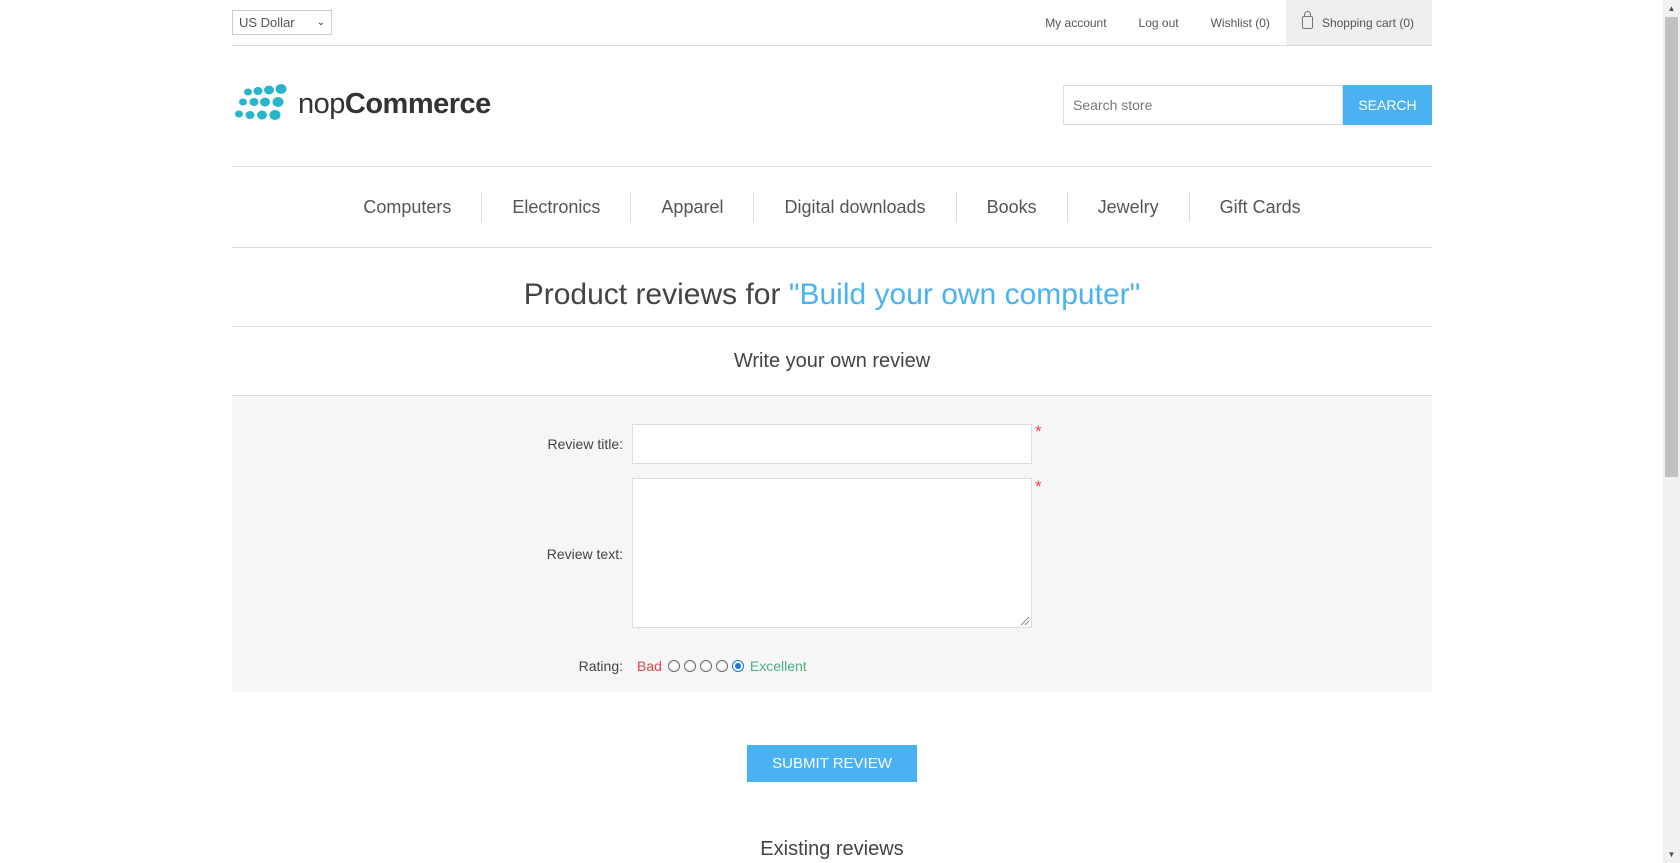 This screenshot has height=863, width=1680. What do you see at coordinates (778, 666) in the screenshot?
I see `rating-excellent-label: Excellent` at bounding box center [778, 666].